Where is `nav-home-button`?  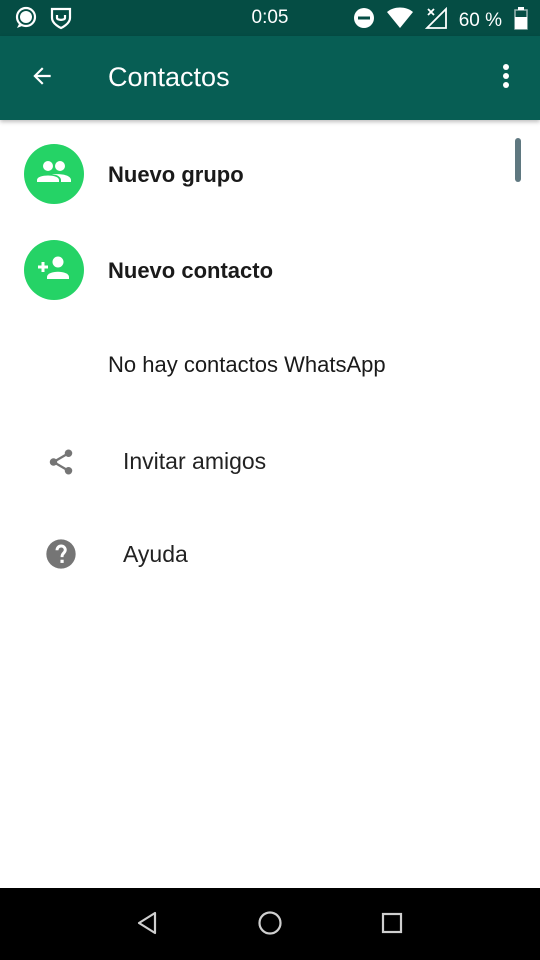 nav-home-button is located at coordinates (270, 925).